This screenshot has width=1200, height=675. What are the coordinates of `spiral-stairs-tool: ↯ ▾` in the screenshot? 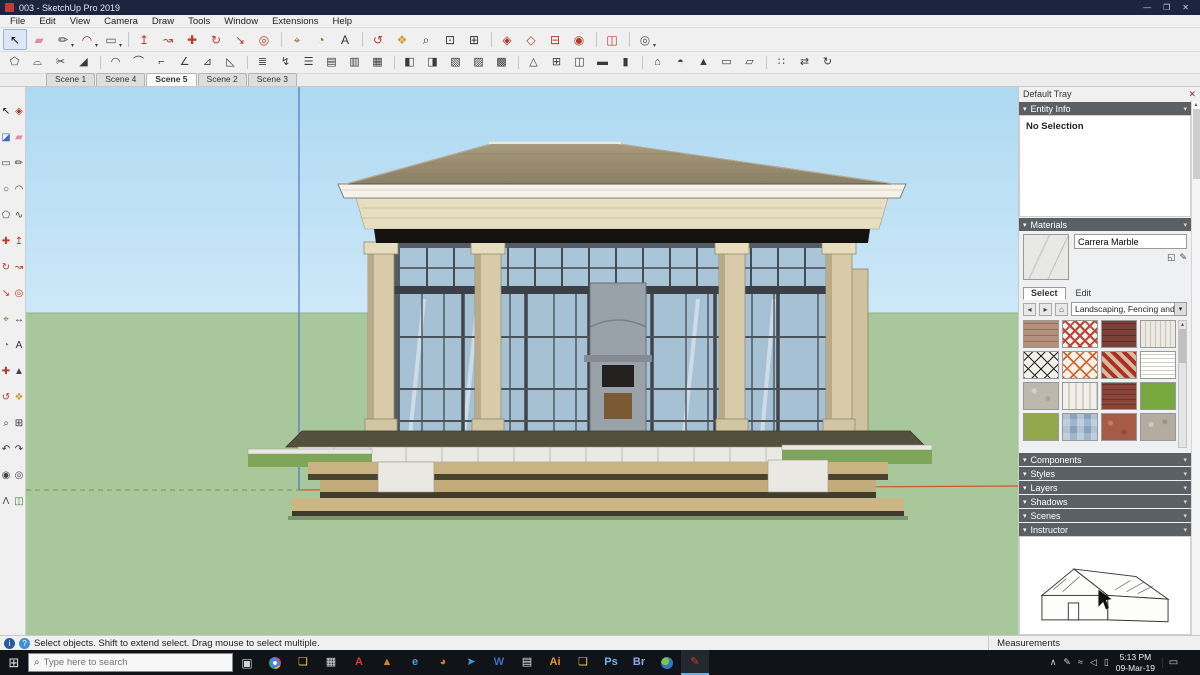 It's located at (285, 62).